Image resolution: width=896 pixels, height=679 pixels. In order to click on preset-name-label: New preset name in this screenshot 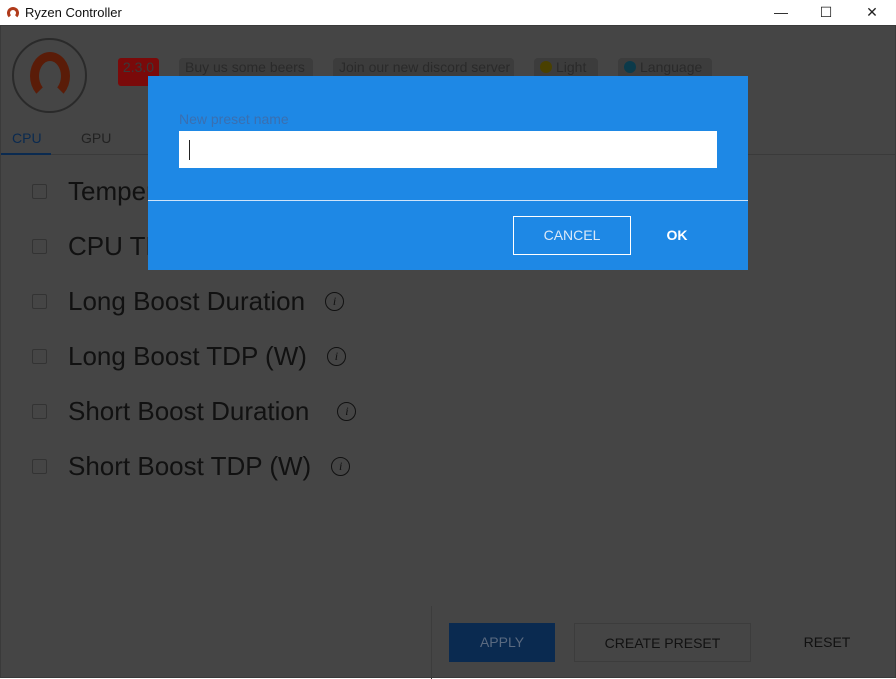, I will do `click(234, 119)`.